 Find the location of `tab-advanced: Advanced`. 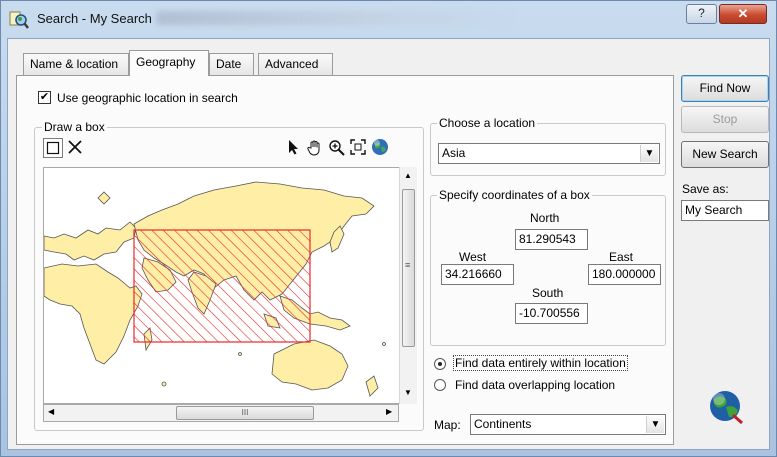

tab-advanced: Advanced is located at coordinates (295, 64).